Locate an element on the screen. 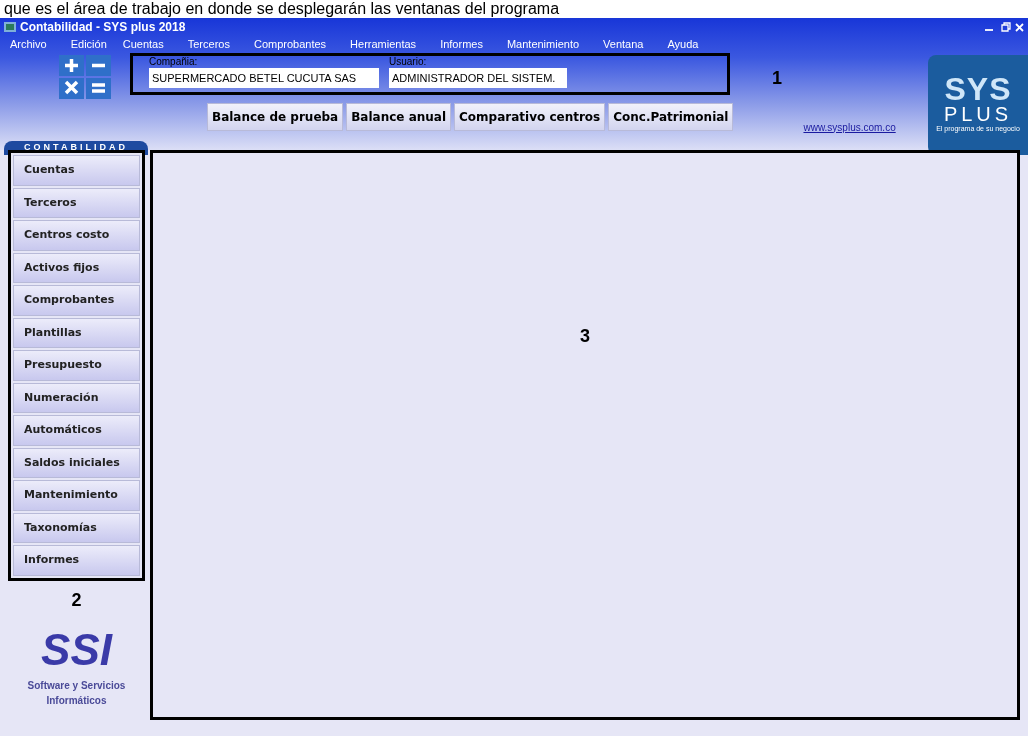  toolbar-button: Conc.Patrimonial is located at coordinates (671, 116).